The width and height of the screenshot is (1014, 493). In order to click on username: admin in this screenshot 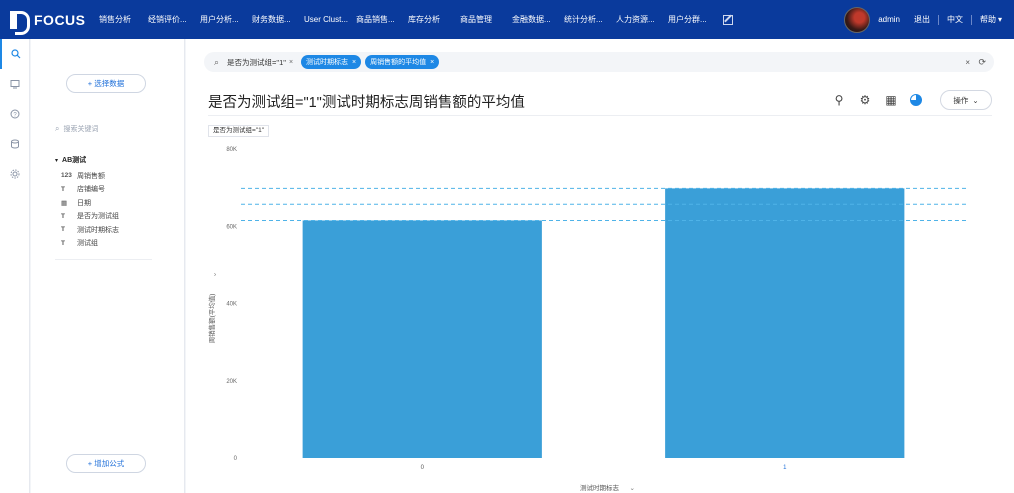, I will do `click(889, 19)`.